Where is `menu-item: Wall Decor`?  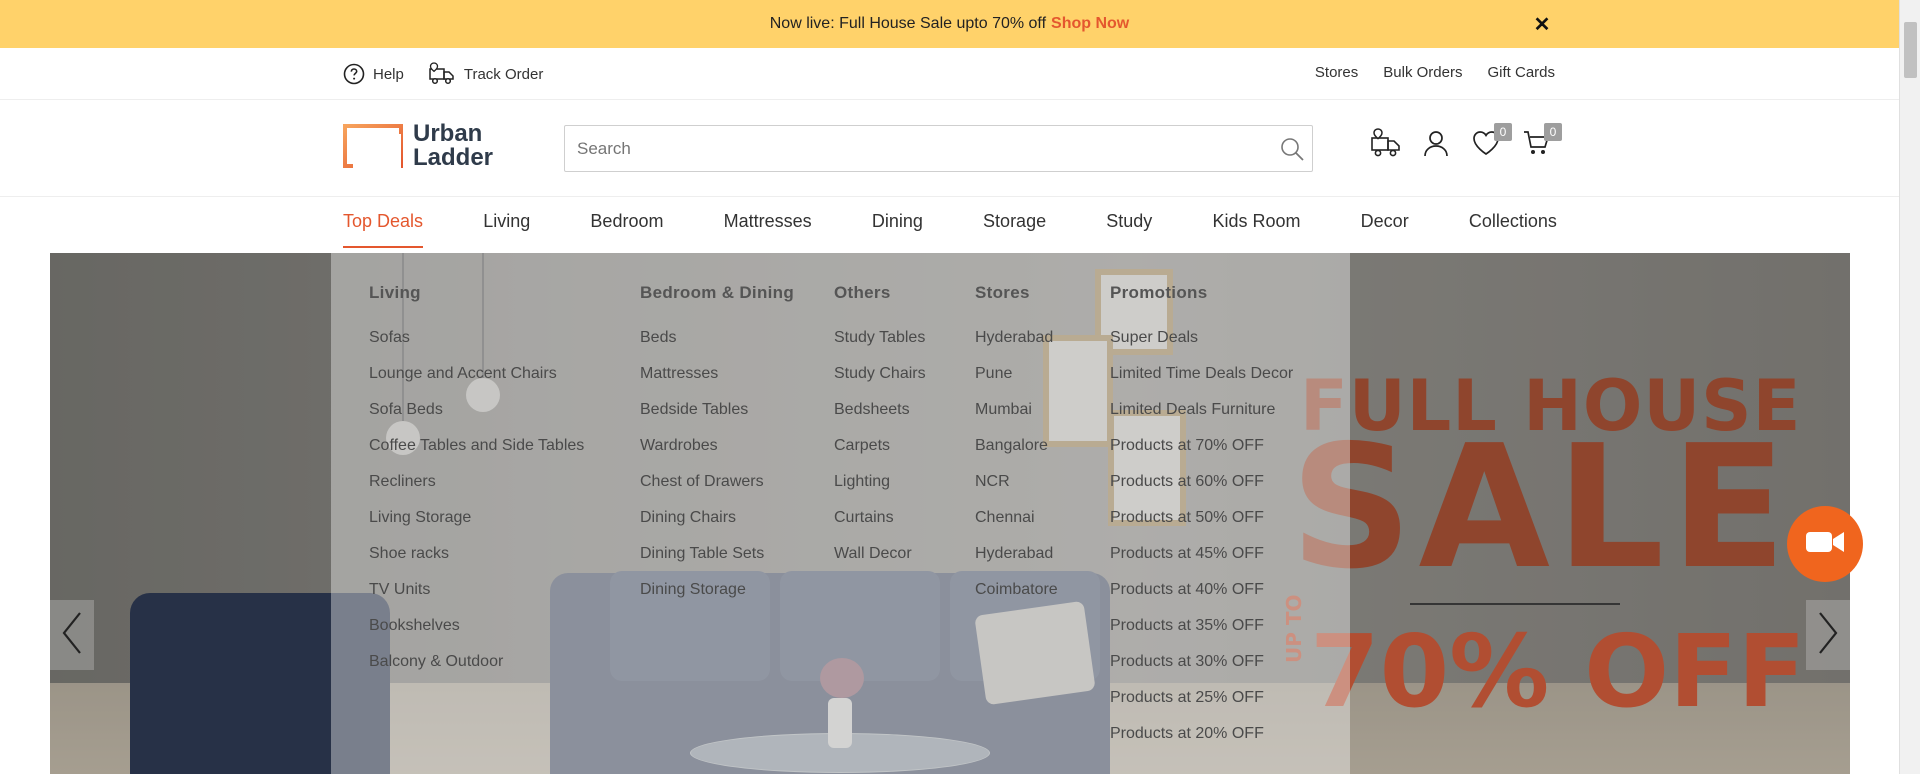
menu-item: Wall Decor is located at coordinates (880, 554).